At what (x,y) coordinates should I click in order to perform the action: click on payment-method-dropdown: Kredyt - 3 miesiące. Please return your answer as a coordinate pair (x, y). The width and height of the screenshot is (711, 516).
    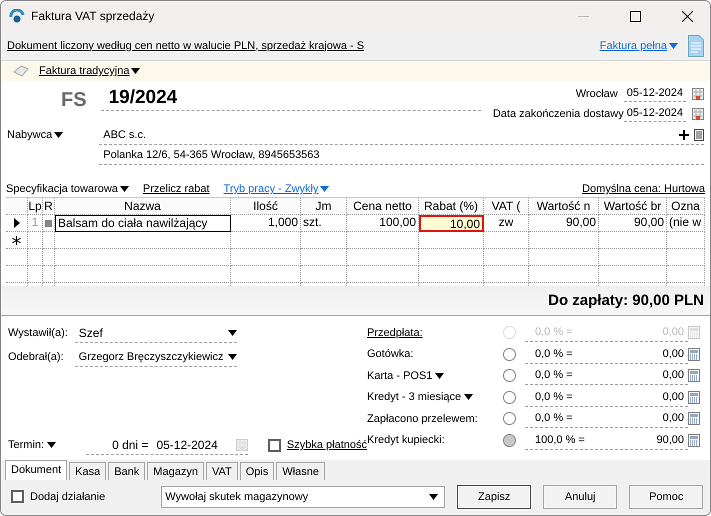
    Looking at the image, I should click on (420, 397).